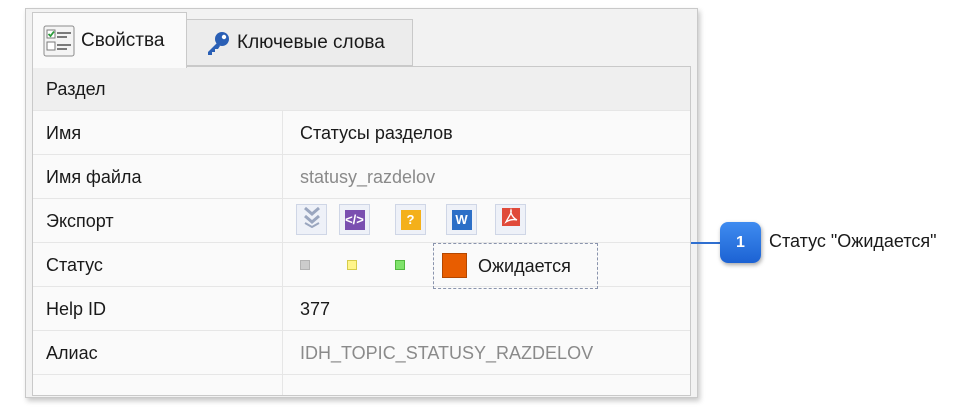  I want to click on help-id-value: 377, so click(315, 309).